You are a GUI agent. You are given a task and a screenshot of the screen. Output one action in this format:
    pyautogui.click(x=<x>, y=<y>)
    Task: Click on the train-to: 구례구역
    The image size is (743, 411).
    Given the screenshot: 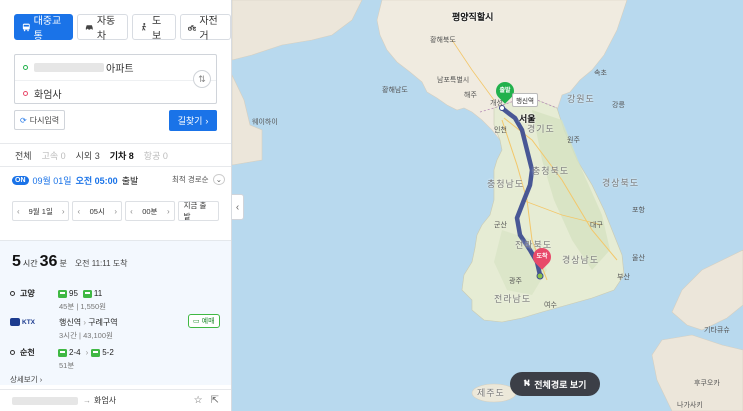 What is the action you would take?
    pyautogui.click(x=103, y=322)
    